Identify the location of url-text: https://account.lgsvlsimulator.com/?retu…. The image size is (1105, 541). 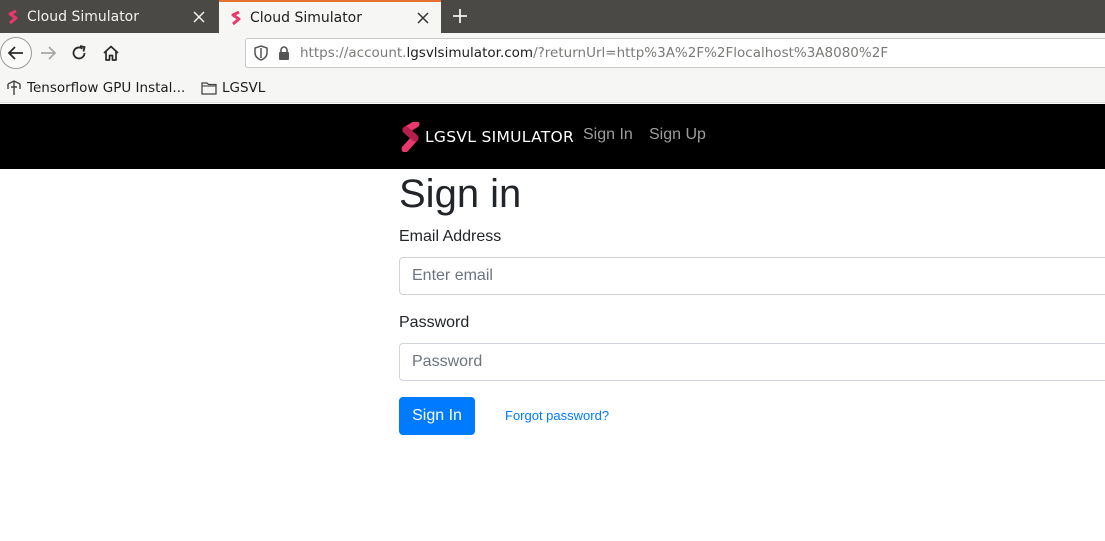
(594, 53).